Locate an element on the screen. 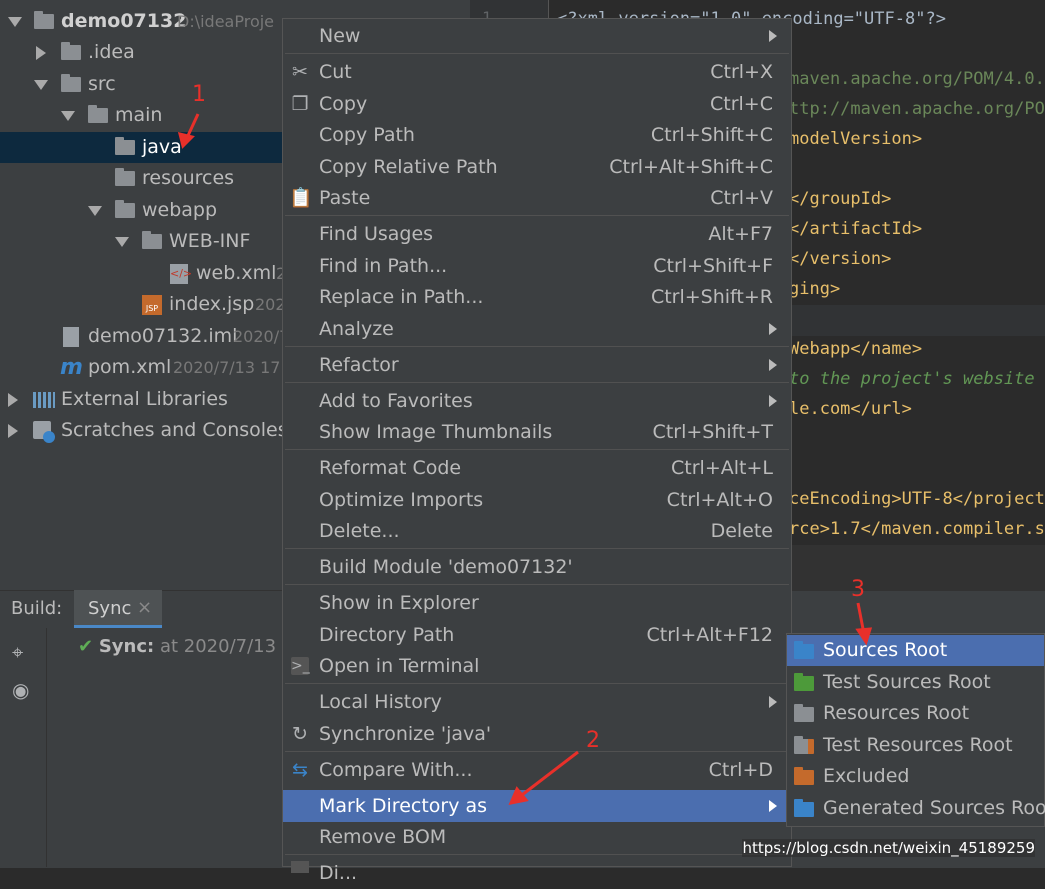 This screenshot has height=889, width=1045. menu-item-add-to-favorites: Add to Favorites is located at coordinates (537, 401).